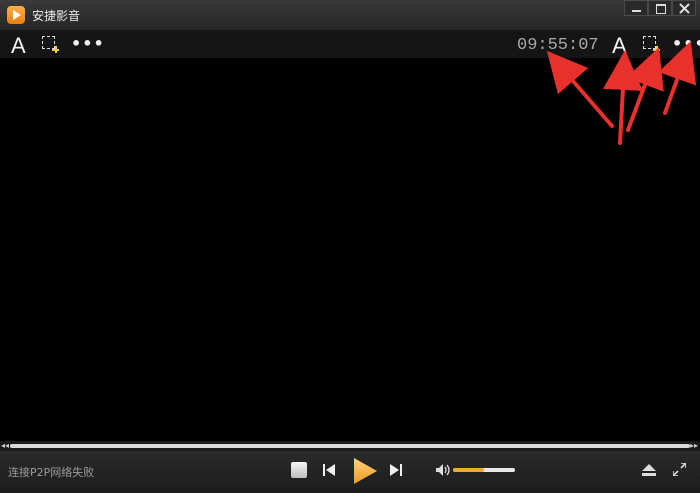 The image size is (700, 493). I want to click on annotation-arrows, so click(621, 93).